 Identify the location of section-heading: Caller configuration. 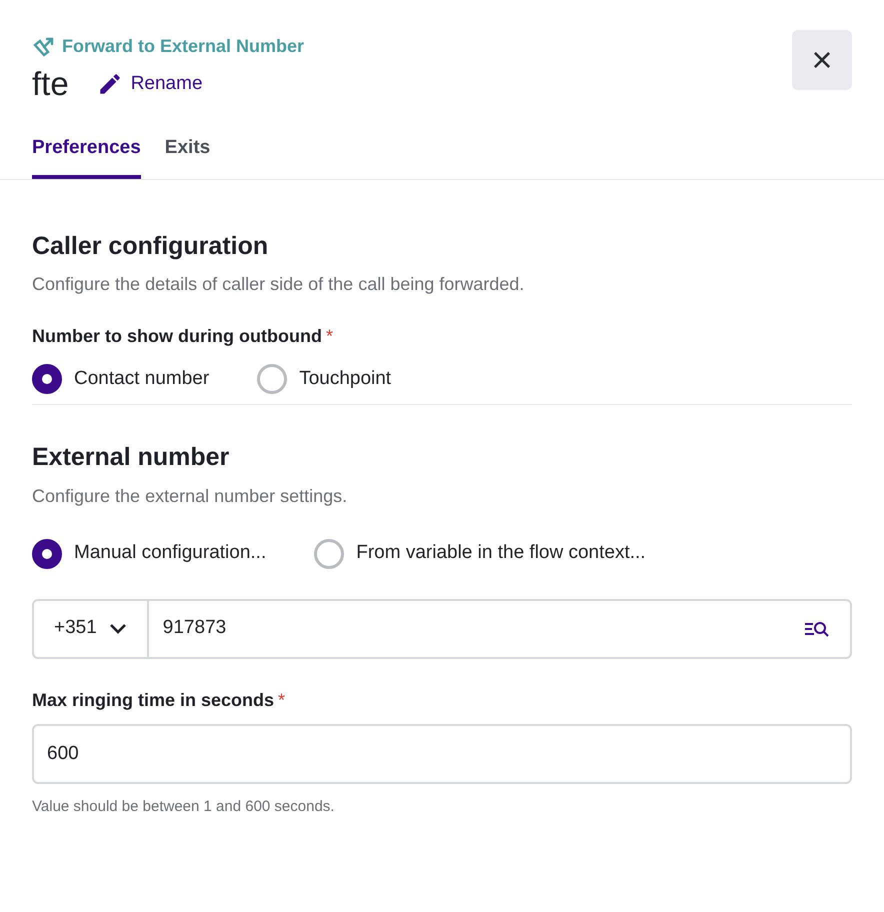
(151, 246).